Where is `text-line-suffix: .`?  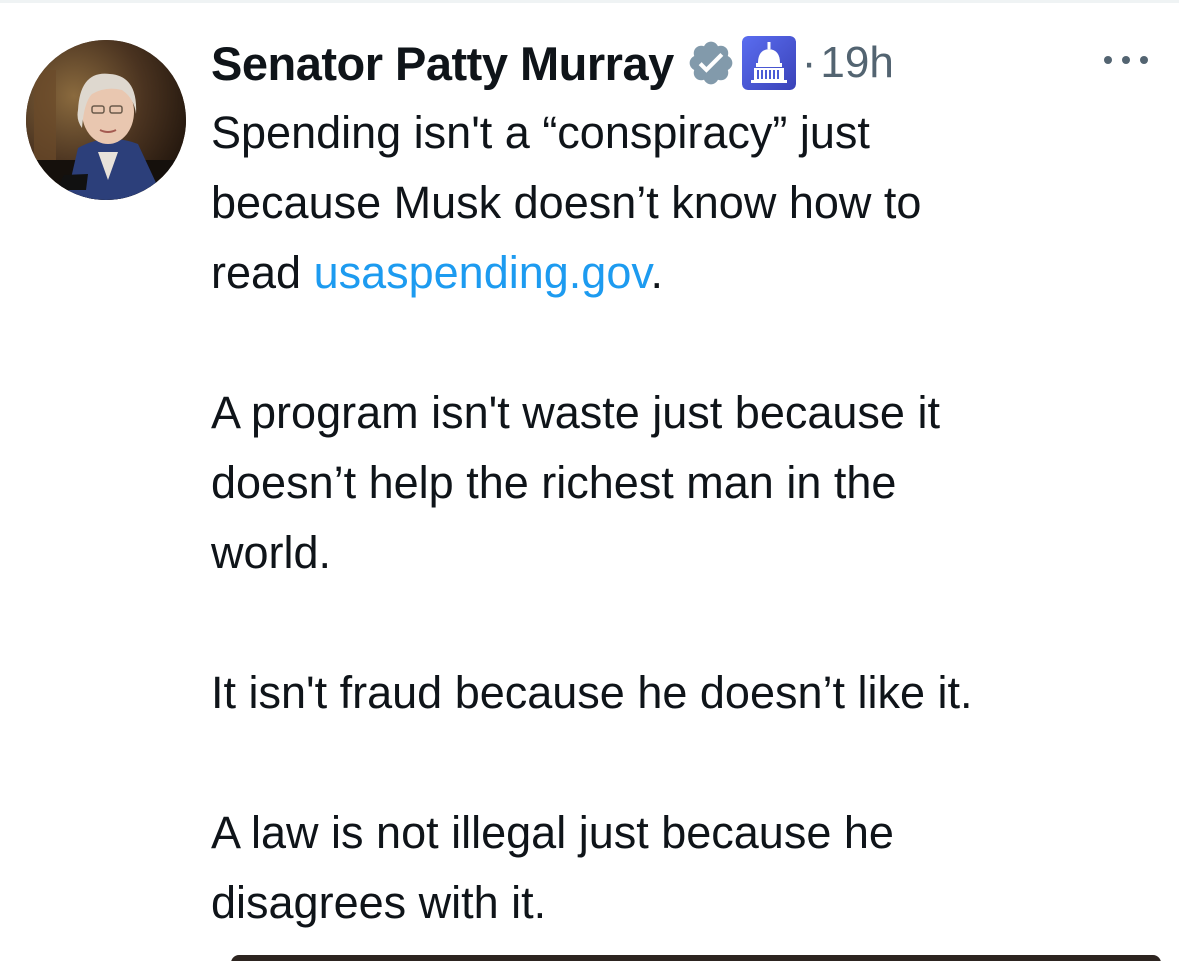 text-line-suffix: . is located at coordinates (657, 272).